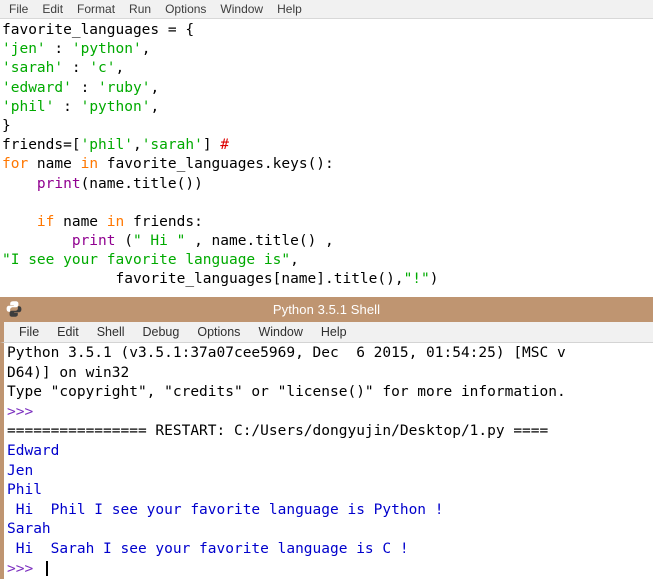 This screenshot has height=579, width=653. Describe the element at coordinates (327, 49) in the screenshot. I see `code-line: 'jen' : 'python',` at that location.